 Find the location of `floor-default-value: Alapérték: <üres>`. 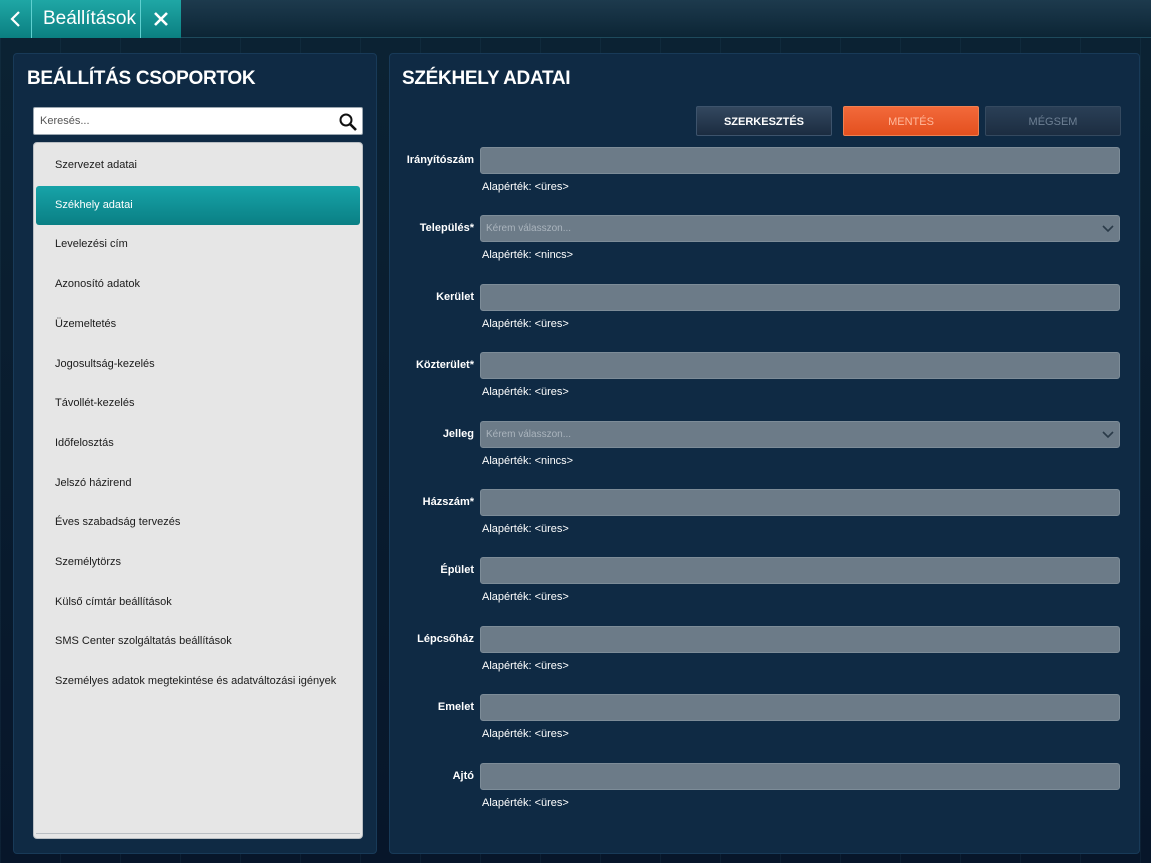

floor-default-value: Alapérték: <üres> is located at coordinates (525, 734).